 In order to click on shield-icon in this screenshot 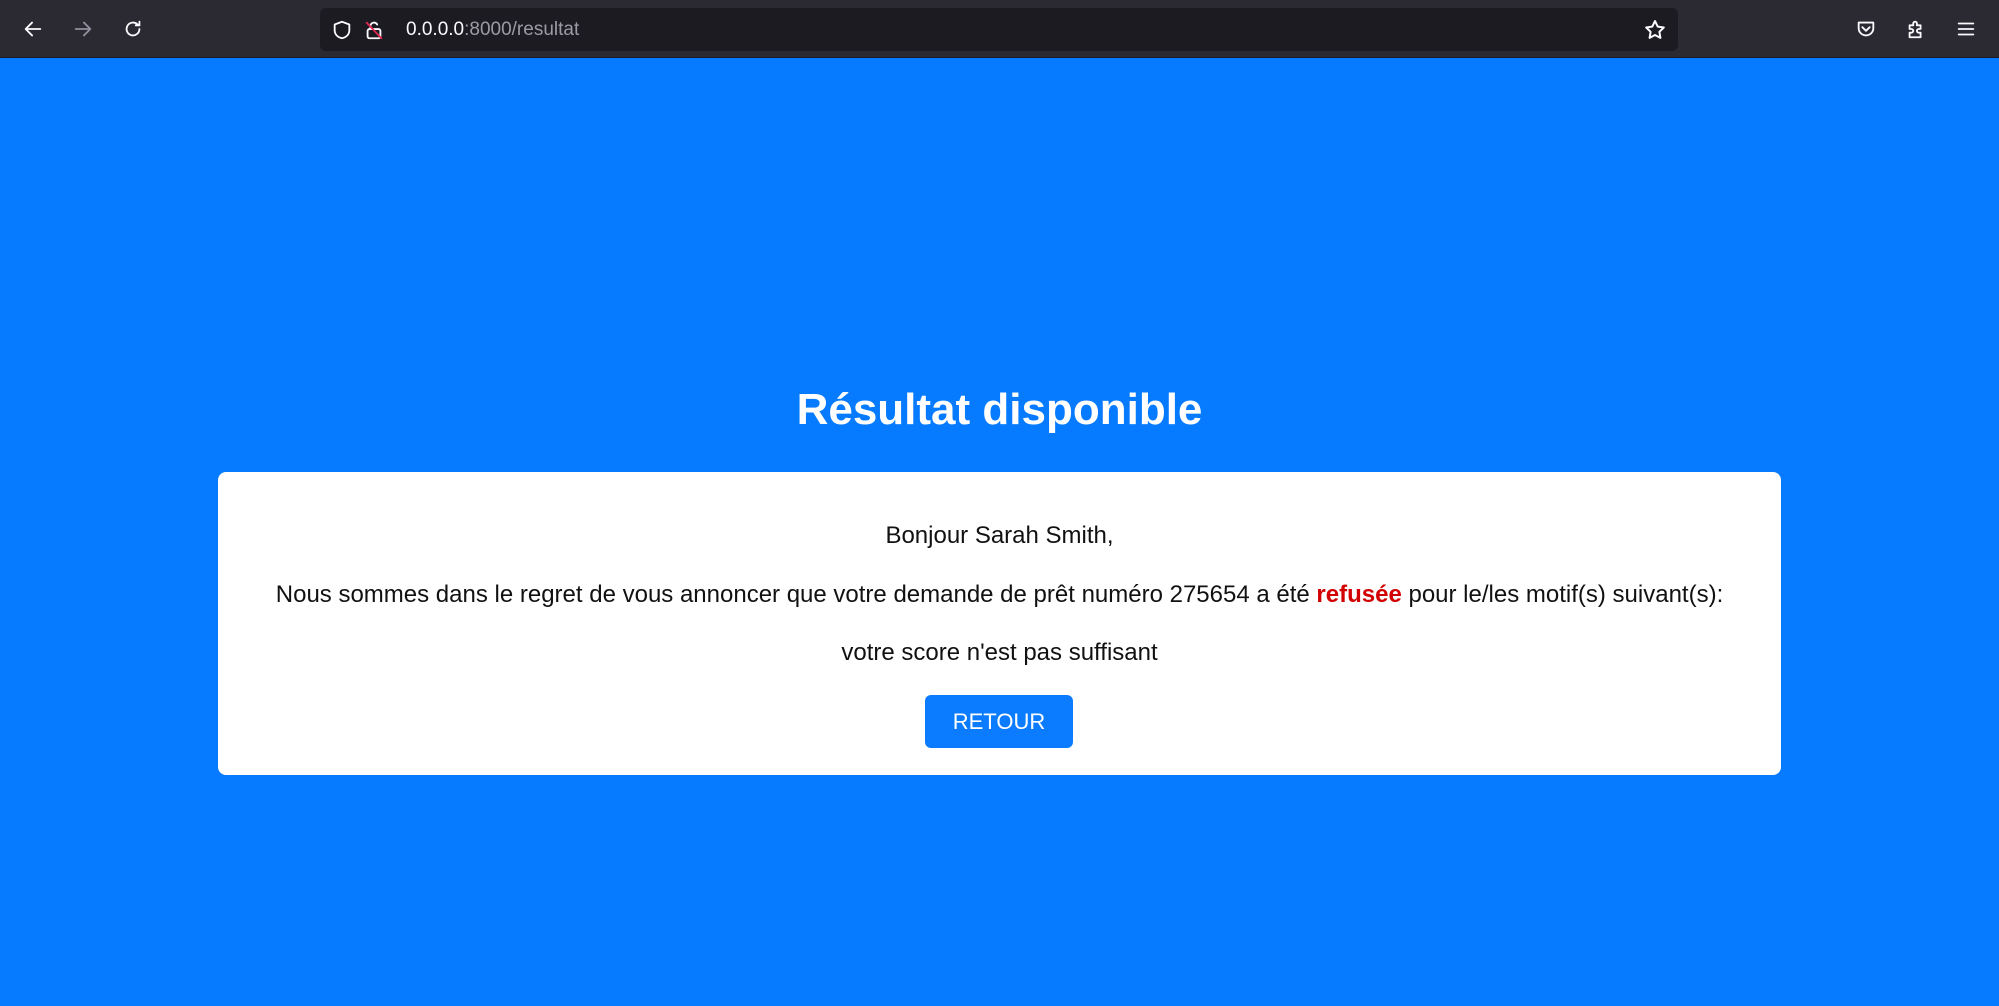, I will do `click(342, 30)`.